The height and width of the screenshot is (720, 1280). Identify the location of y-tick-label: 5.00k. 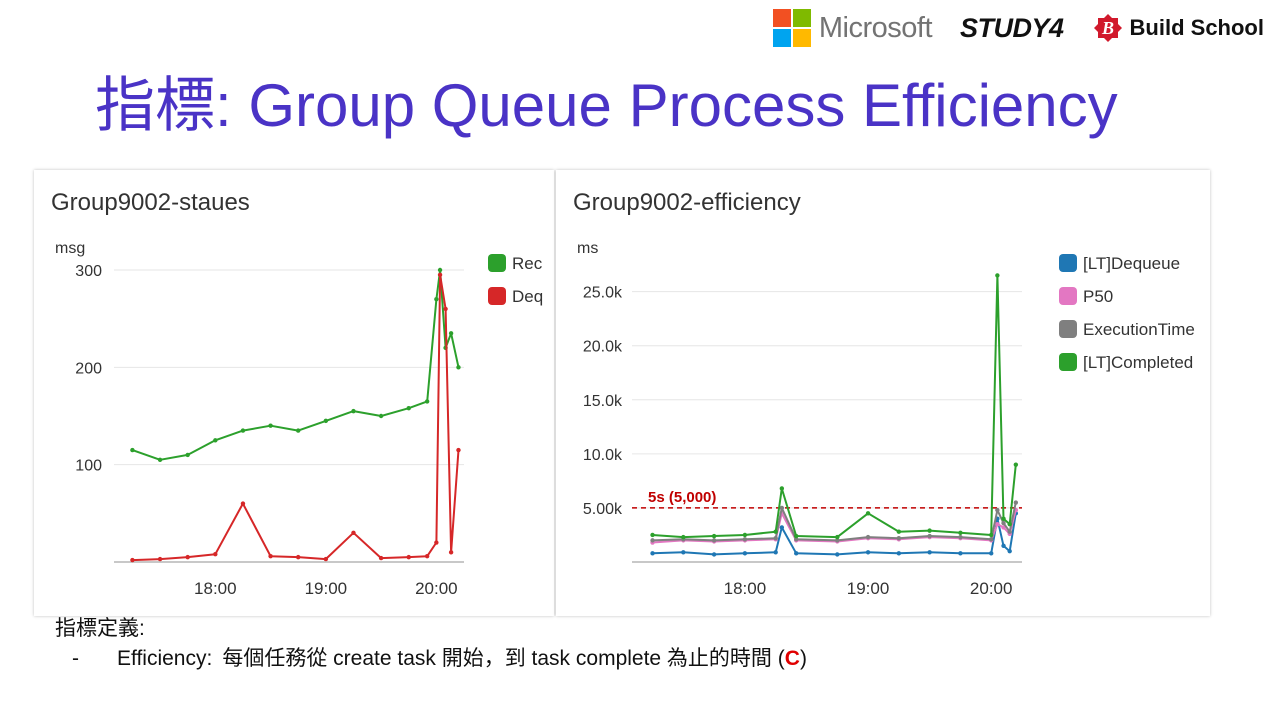
(603, 509).